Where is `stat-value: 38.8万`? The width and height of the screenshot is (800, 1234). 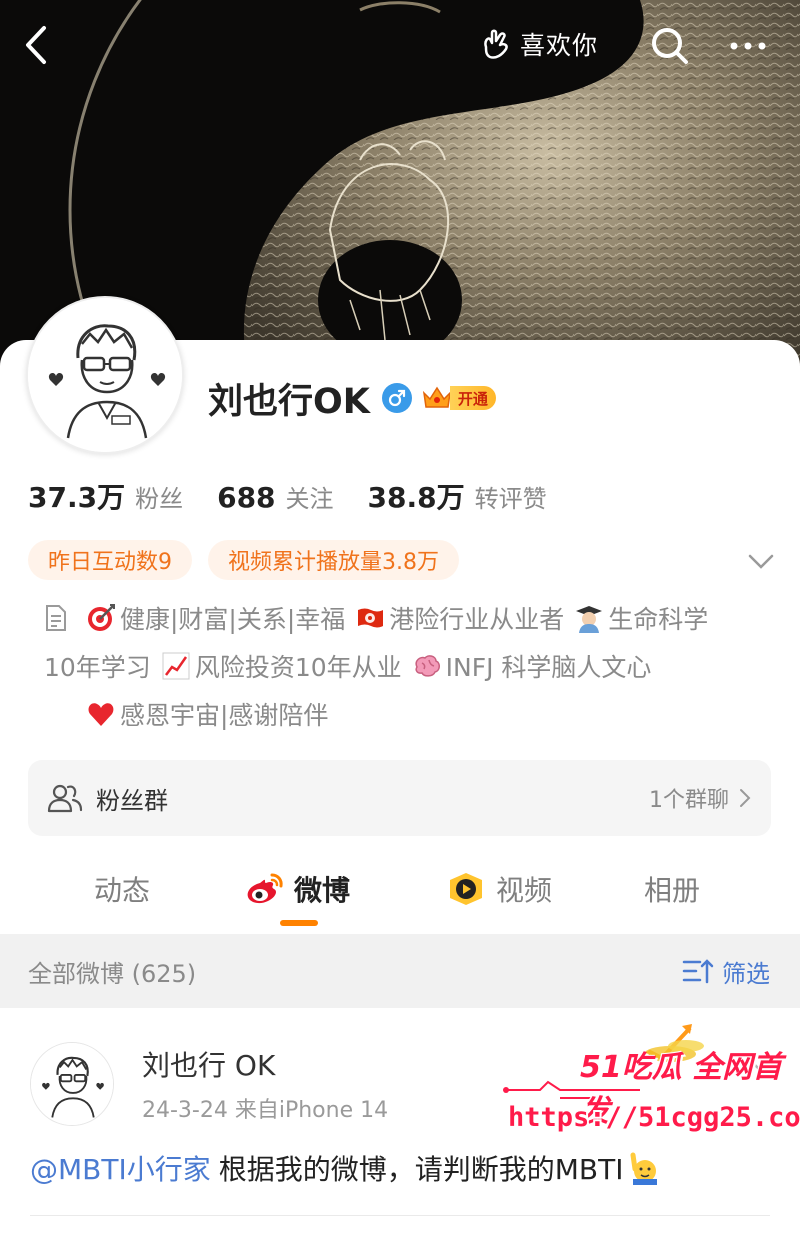
stat-value: 38.8万 is located at coordinates (416, 497).